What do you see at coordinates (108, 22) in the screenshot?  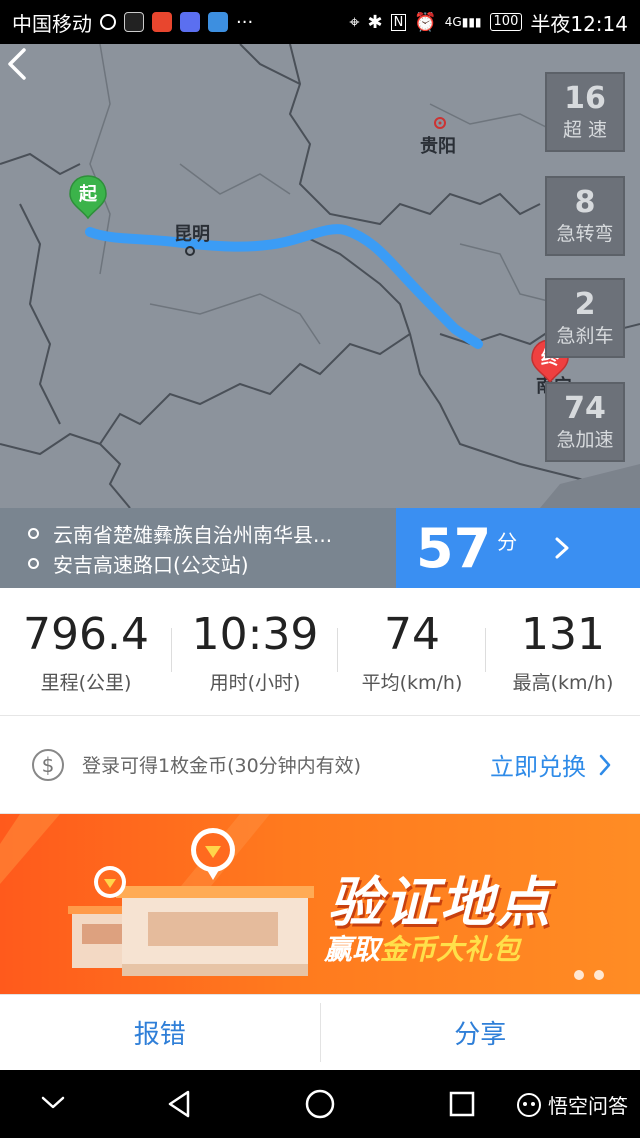 I see `wifi-lock-icon` at bounding box center [108, 22].